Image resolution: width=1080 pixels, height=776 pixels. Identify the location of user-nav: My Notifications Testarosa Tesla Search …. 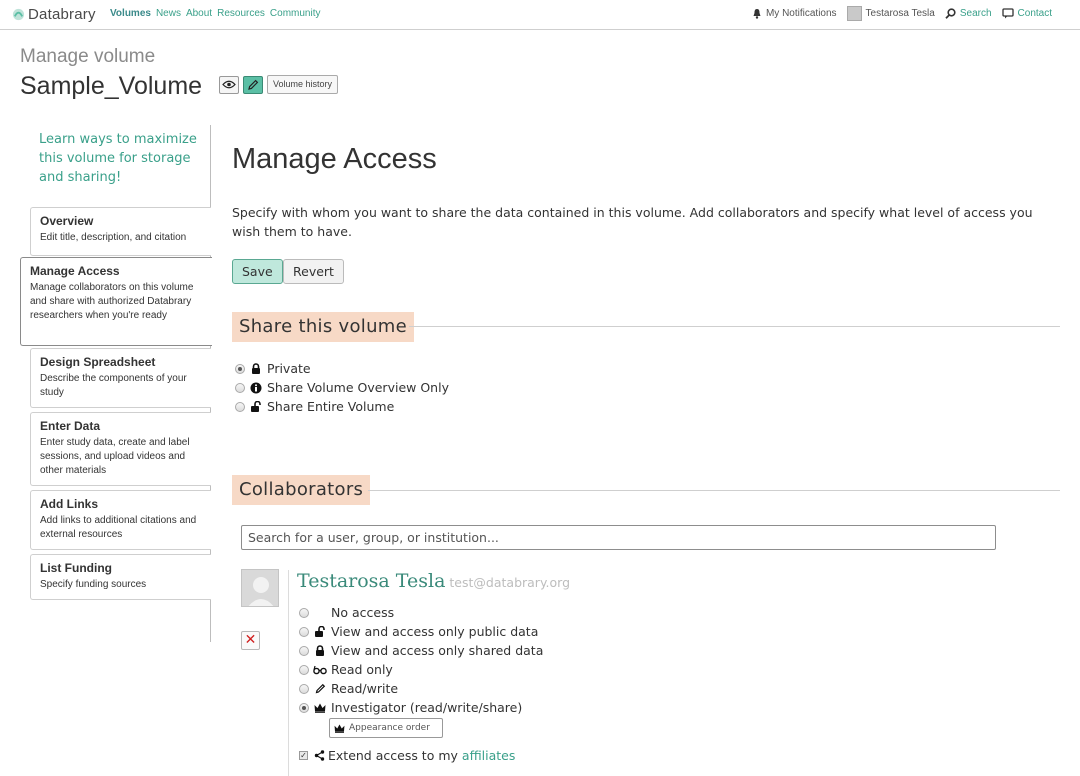
(902, 13).